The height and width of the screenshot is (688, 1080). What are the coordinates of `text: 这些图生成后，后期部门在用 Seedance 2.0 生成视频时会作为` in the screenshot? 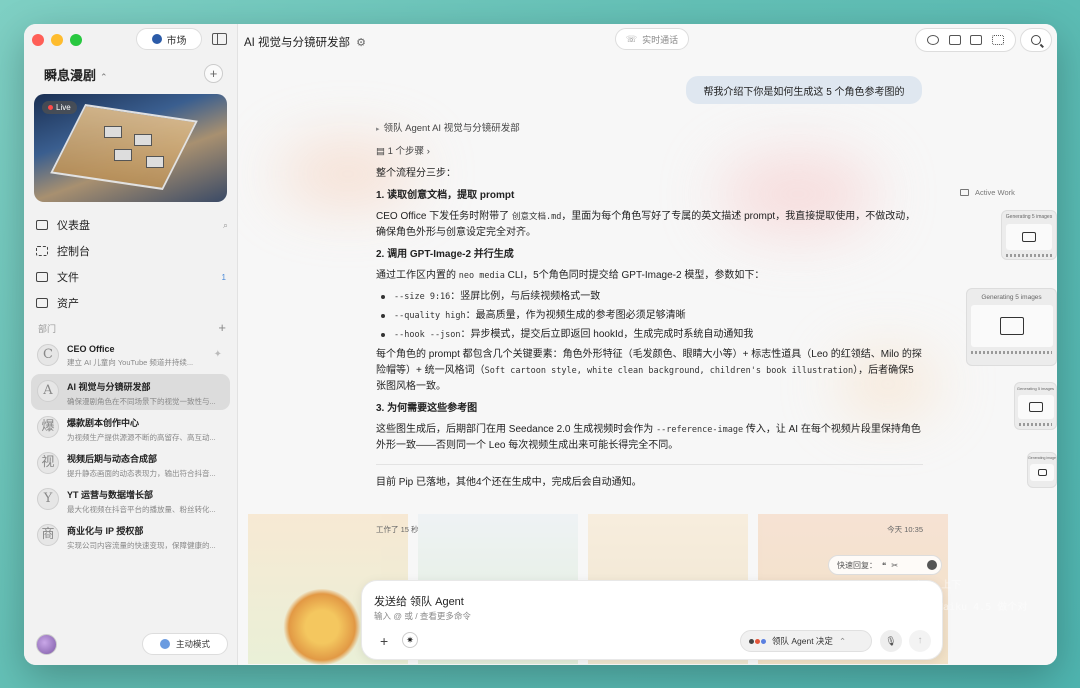 It's located at (516, 429).